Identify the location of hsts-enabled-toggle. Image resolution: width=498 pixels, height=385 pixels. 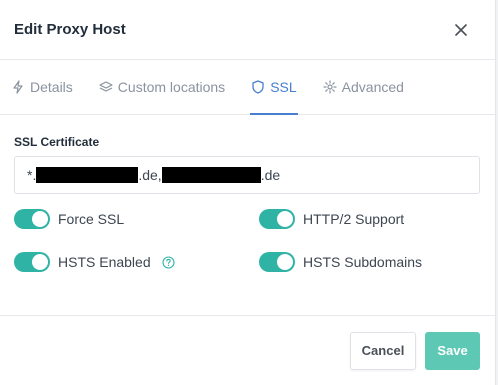
(32, 262).